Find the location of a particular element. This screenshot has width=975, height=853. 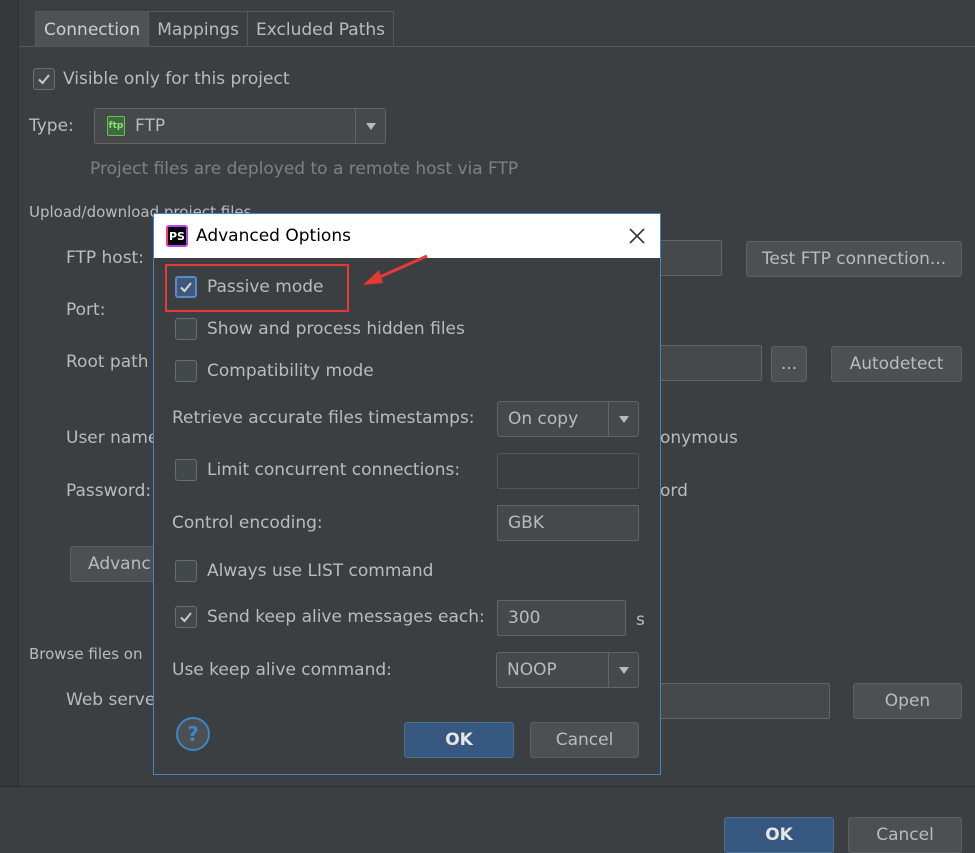

keep-alive-interval-field: 300 is located at coordinates (561, 618).